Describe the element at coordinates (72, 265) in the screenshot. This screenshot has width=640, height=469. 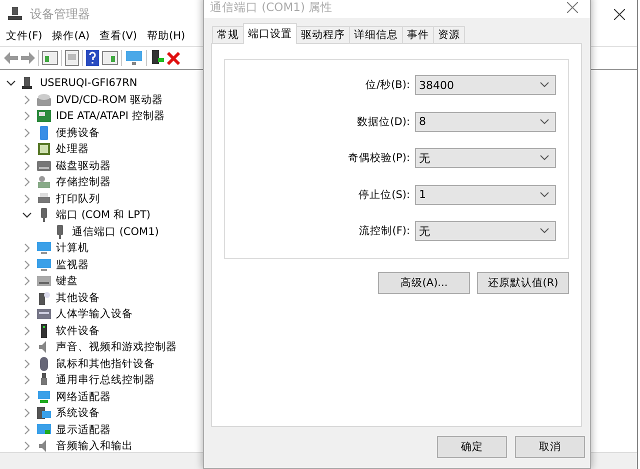
I see `tree-item-label: 监视器` at that location.